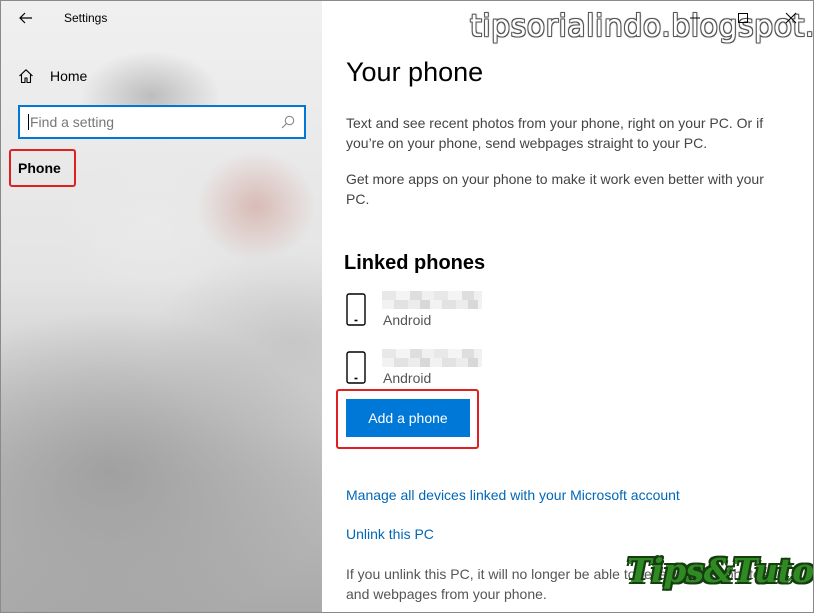  I want to click on minimize-icon, so click(695, 18).